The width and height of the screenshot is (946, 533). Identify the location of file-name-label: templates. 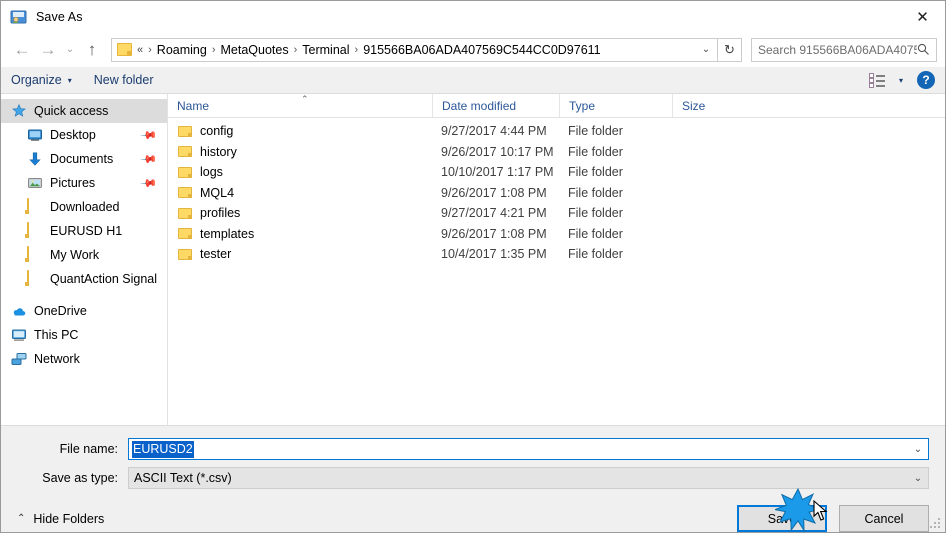
(227, 233).